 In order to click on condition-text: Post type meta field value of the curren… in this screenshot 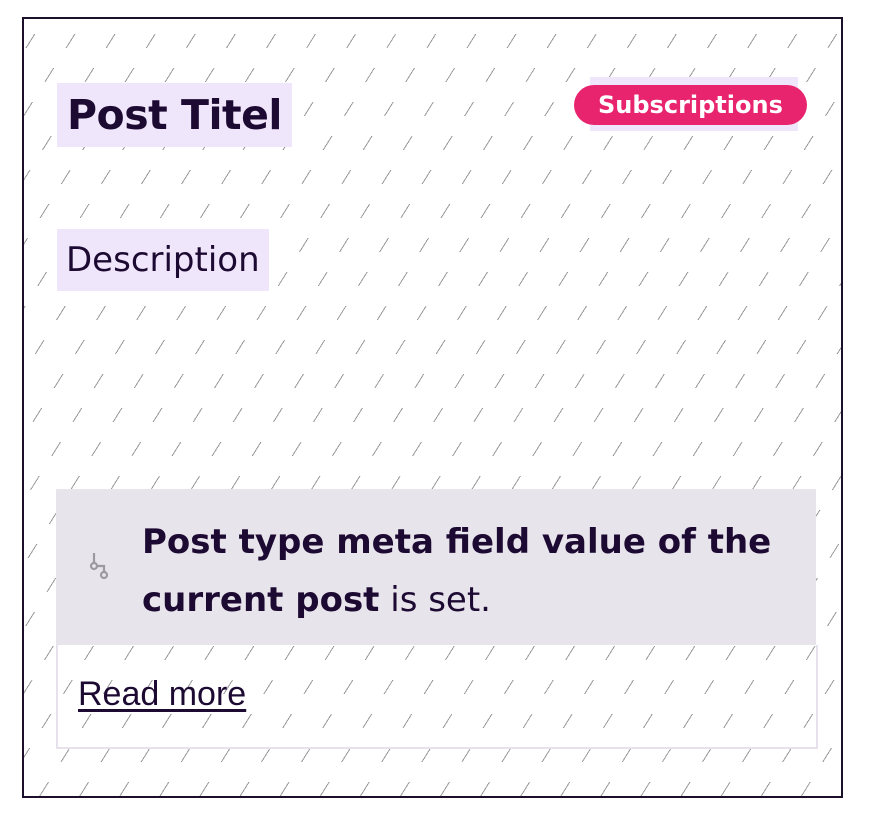, I will do `click(462, 571)`.